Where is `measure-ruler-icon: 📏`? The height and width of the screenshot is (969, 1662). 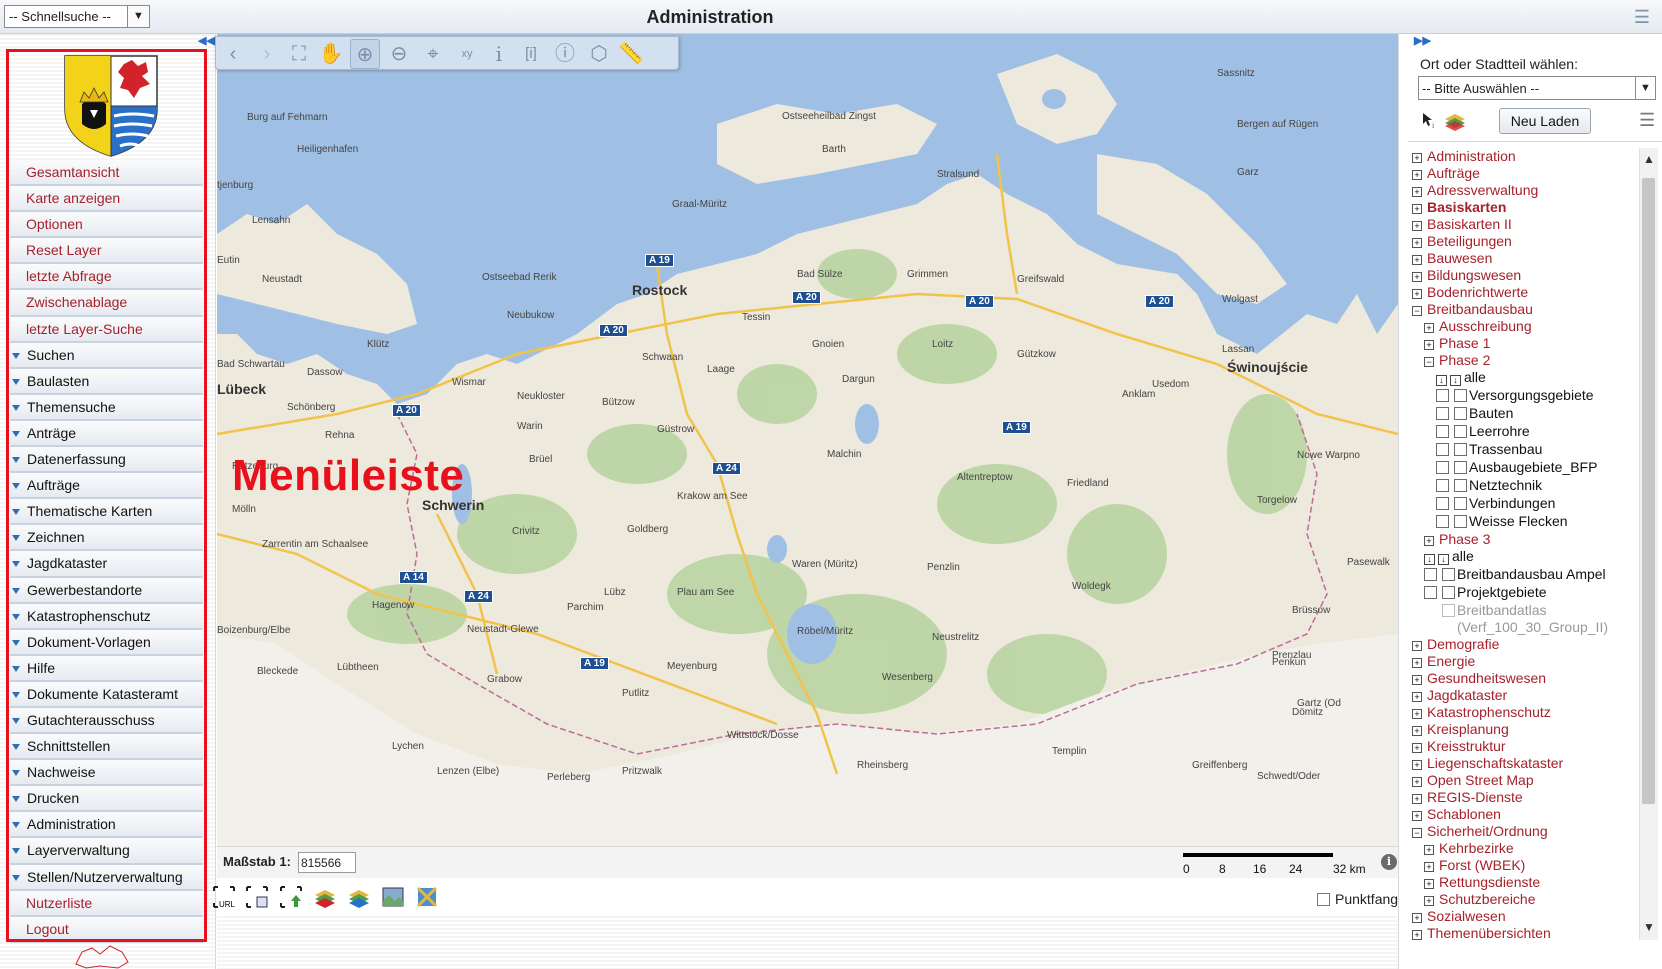
measure-ruler-icon: 📏 is located at coordinates (631, 54).